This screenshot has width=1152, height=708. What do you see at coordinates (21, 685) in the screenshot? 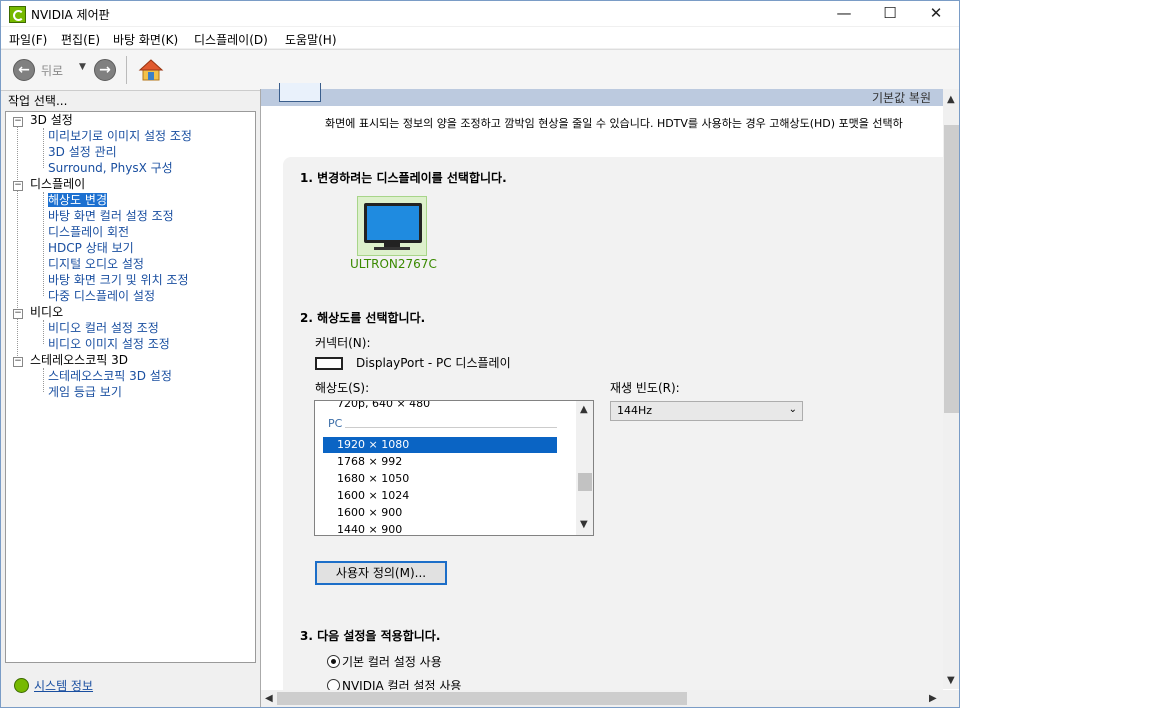
I see `info-icon` at bounding box center [21, 685].